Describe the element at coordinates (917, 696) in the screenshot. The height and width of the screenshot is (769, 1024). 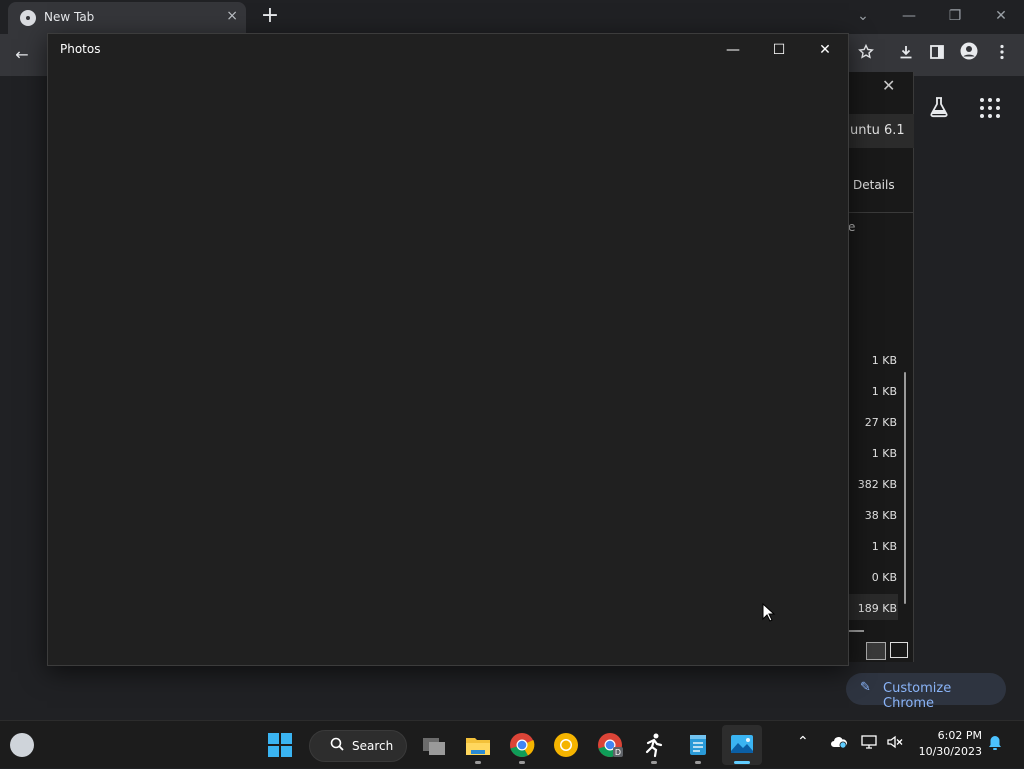
I see `customize-chrome-label: Customize Chrome` at that location.